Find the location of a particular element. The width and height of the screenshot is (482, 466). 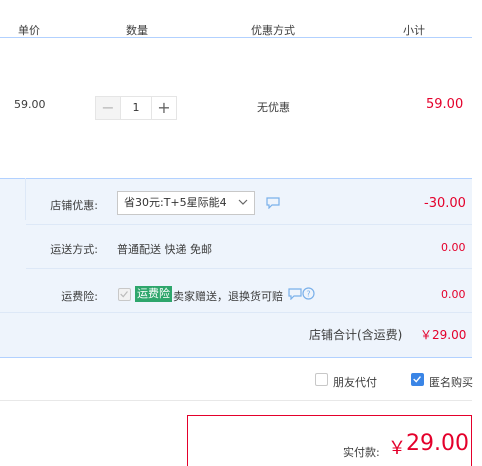

header-subtotal: 小计 is located at coordinates (414, 30).